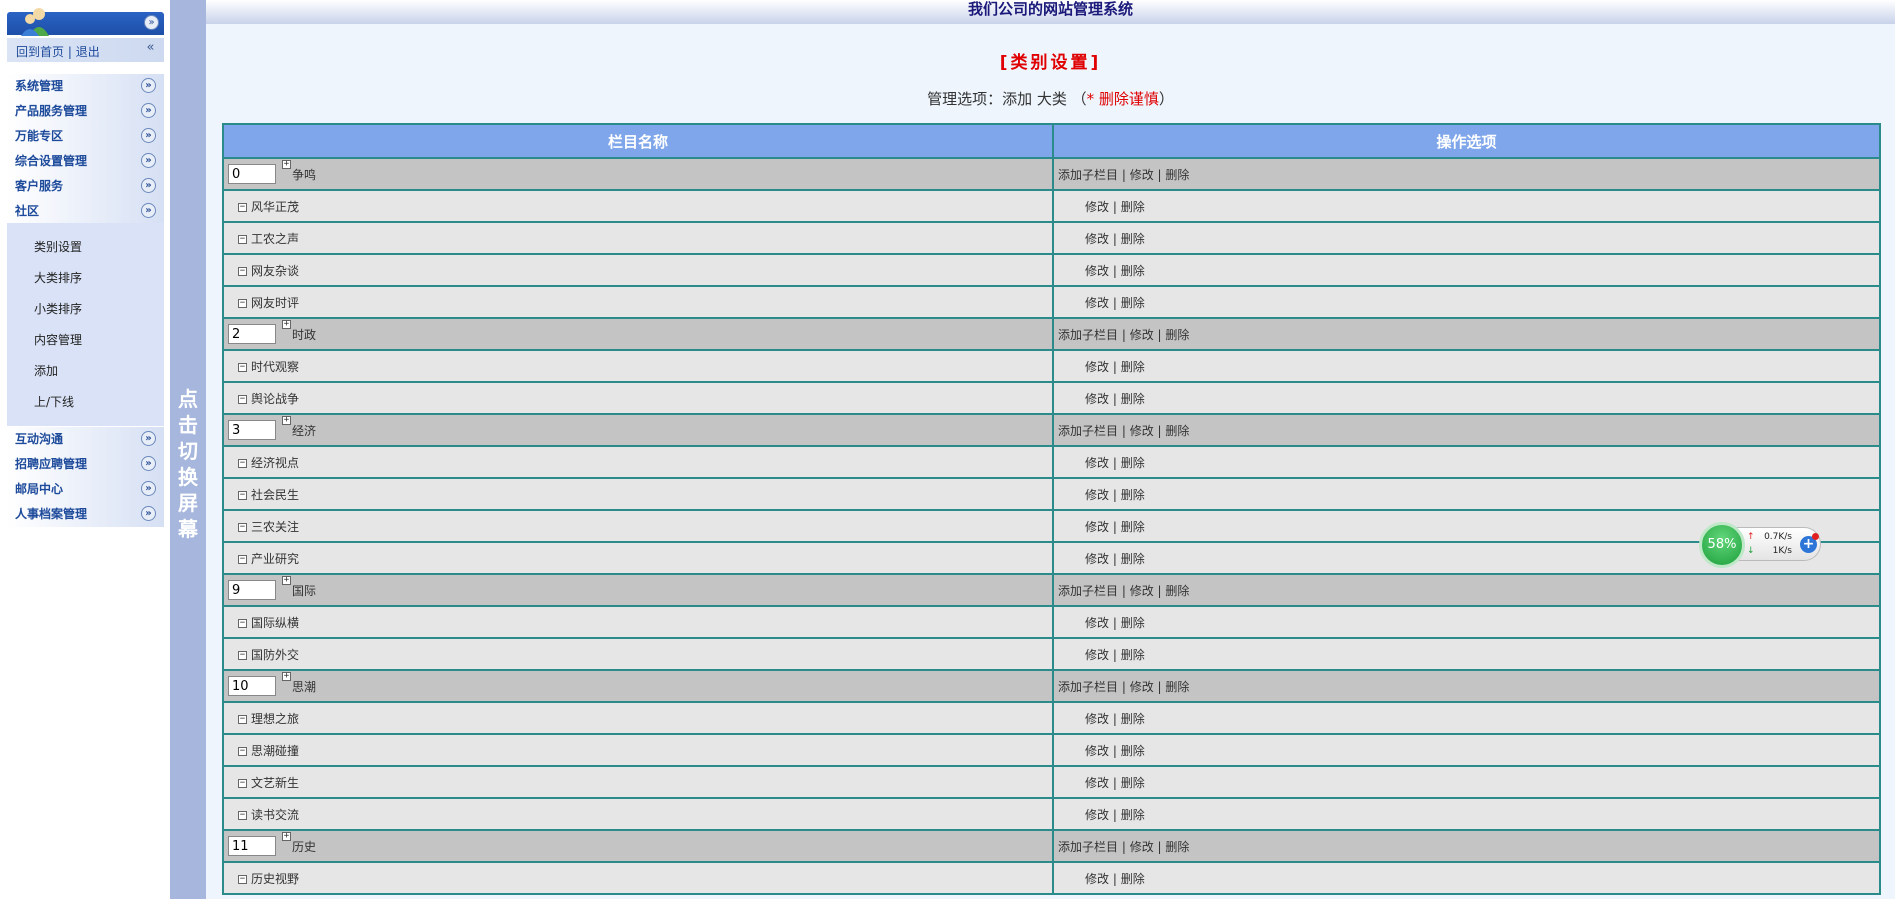  I want to click on sidebar-item-system: 系统管理», so click(85, 86).